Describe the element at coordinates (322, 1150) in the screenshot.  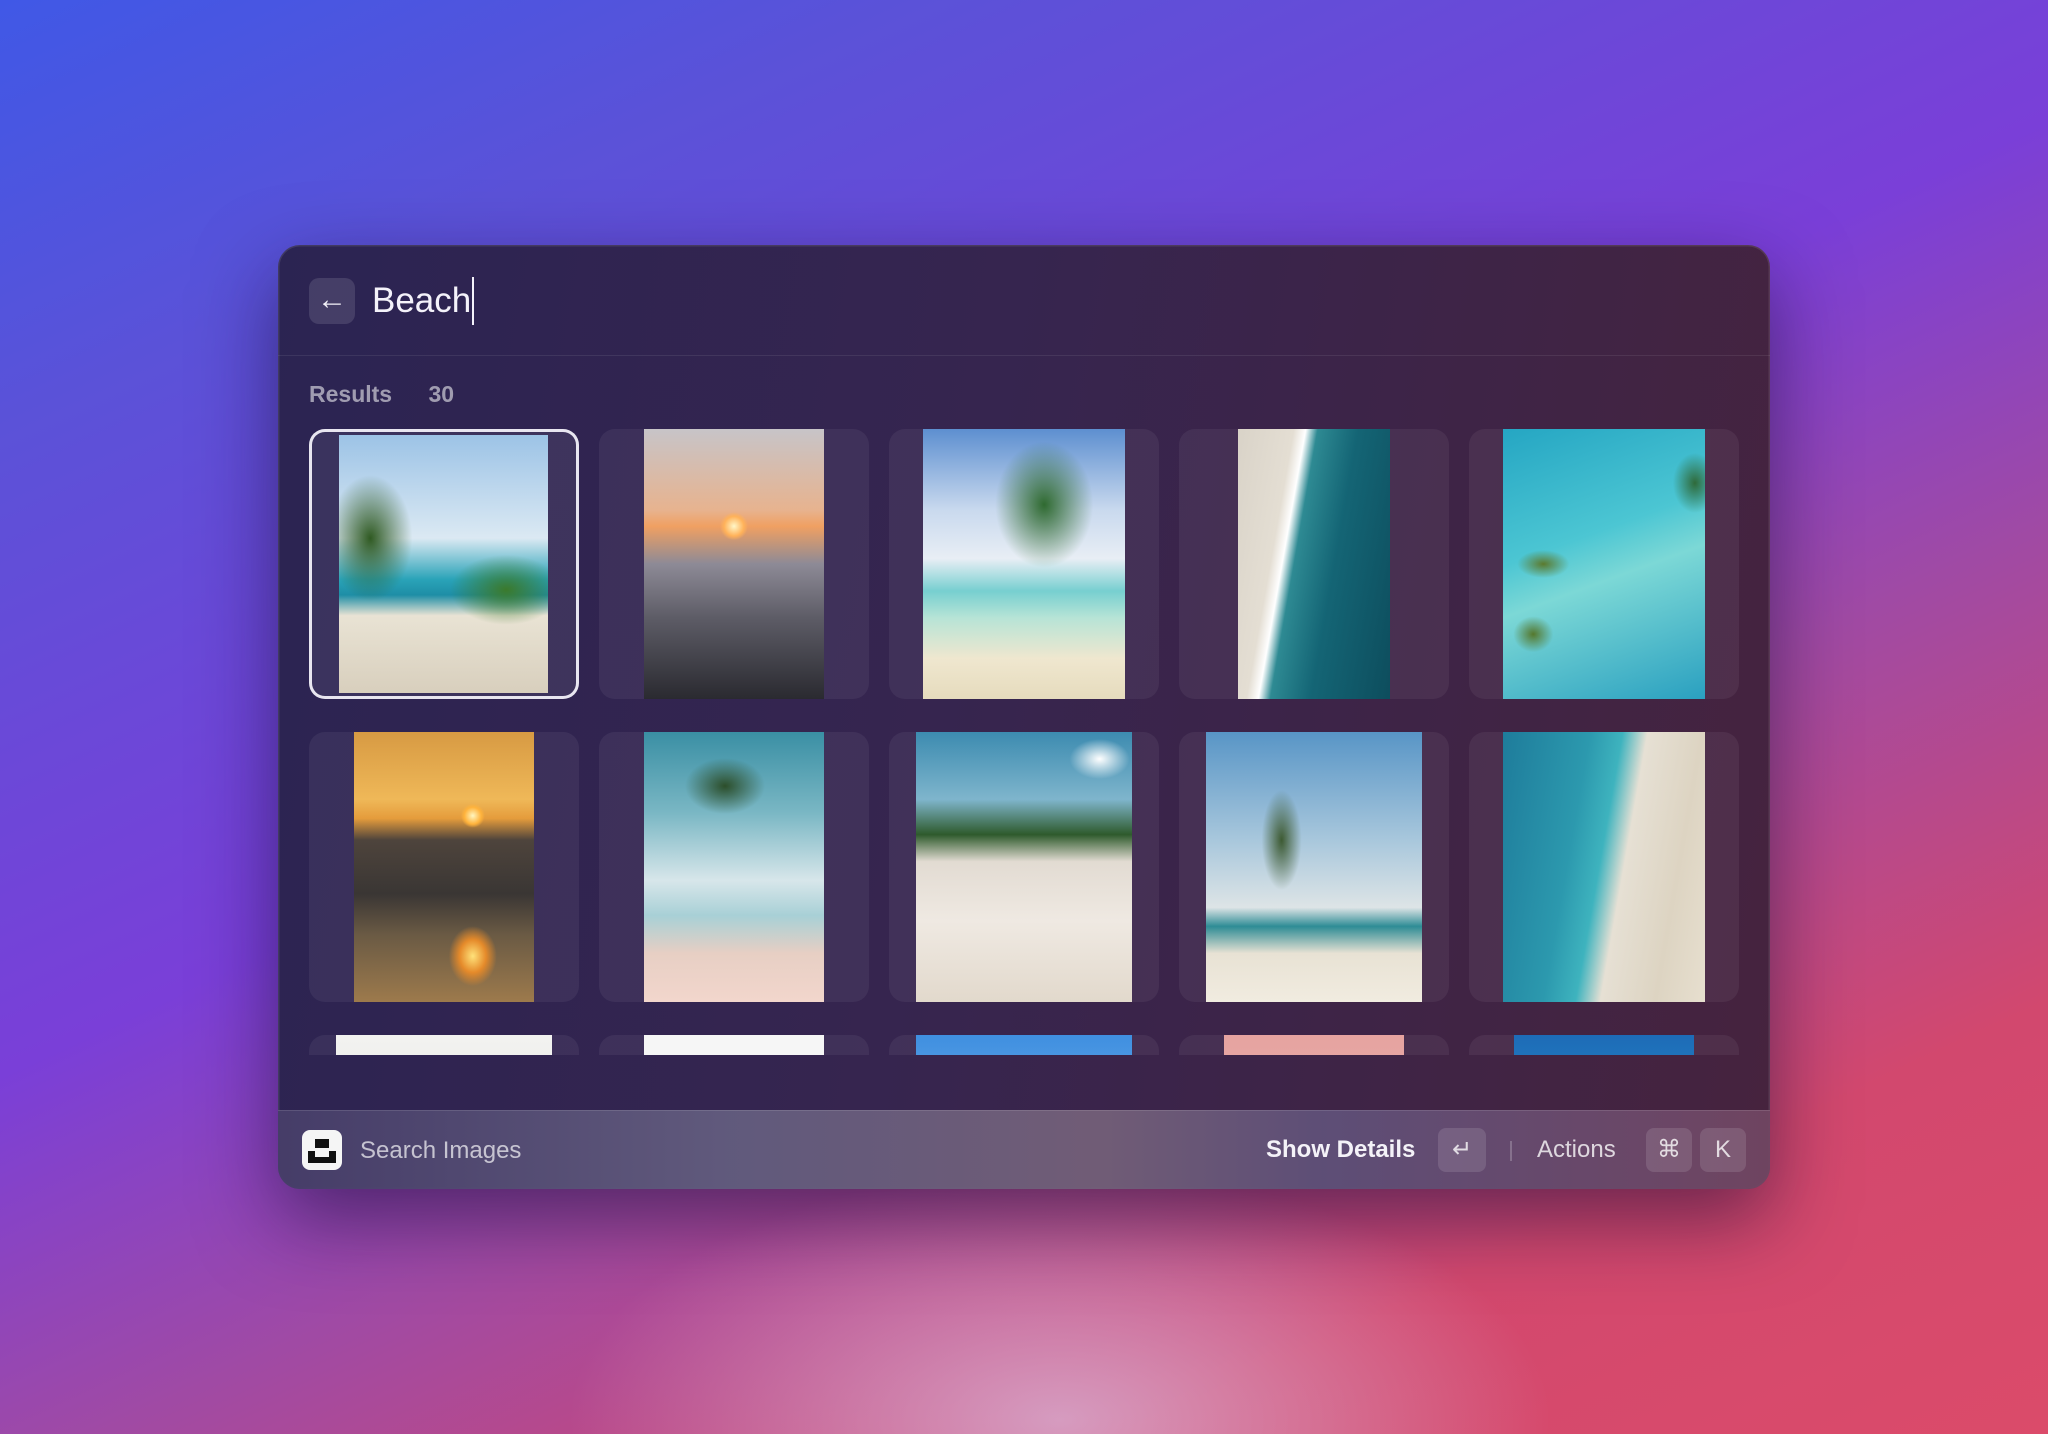
I see `unsplash-logo-icon` at that location.